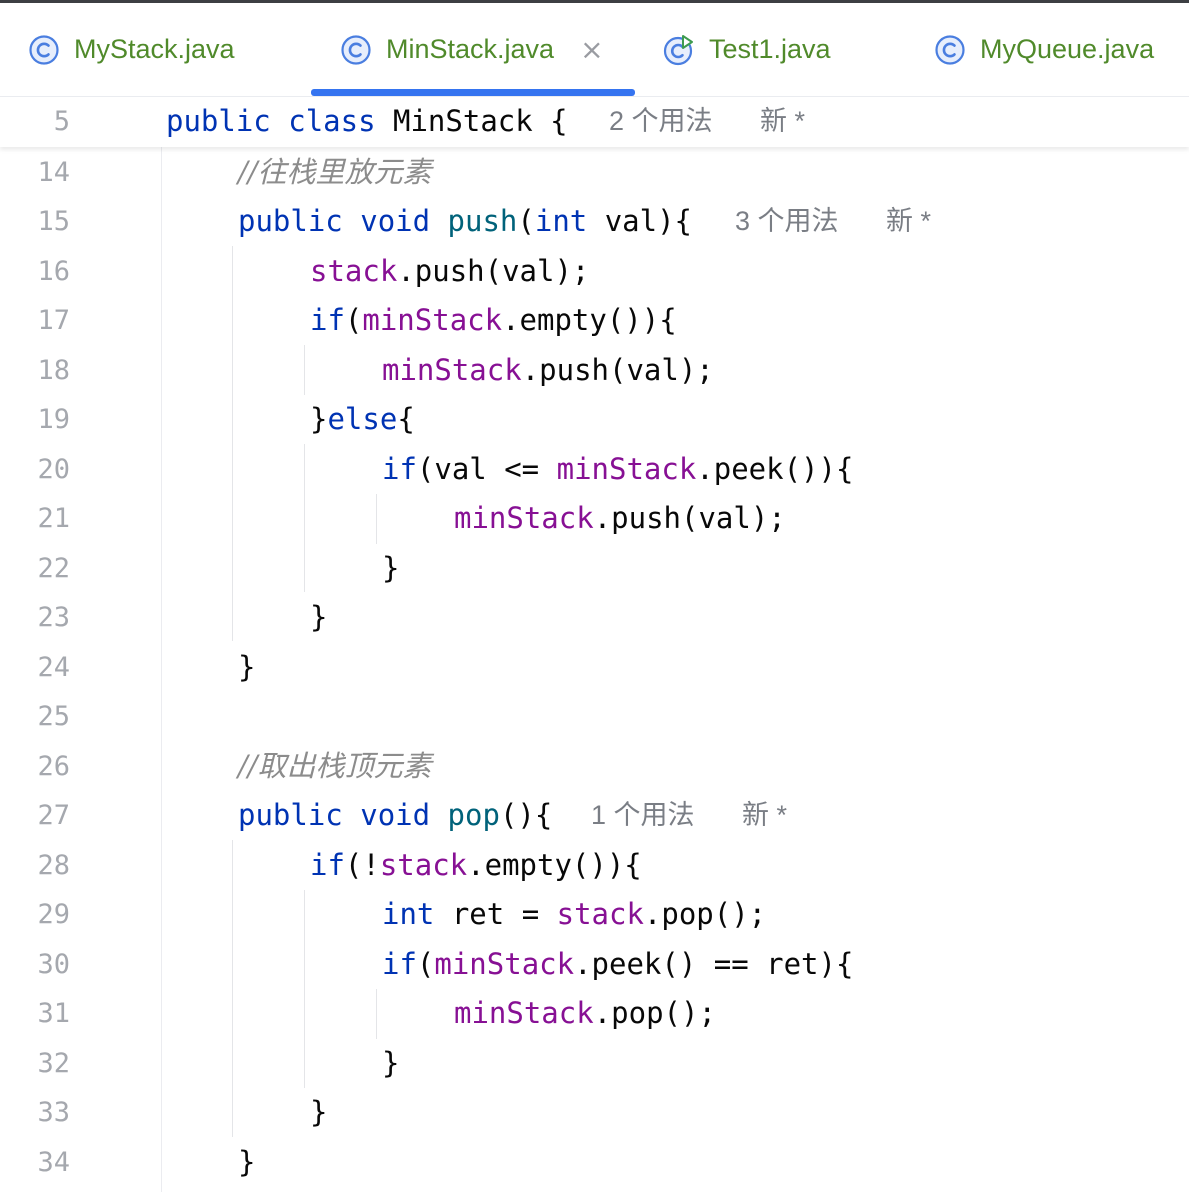 This screenshot has width=1189, height=1192. I want to click on code-line: 18 minStack.push(val);, so click(594, 371).